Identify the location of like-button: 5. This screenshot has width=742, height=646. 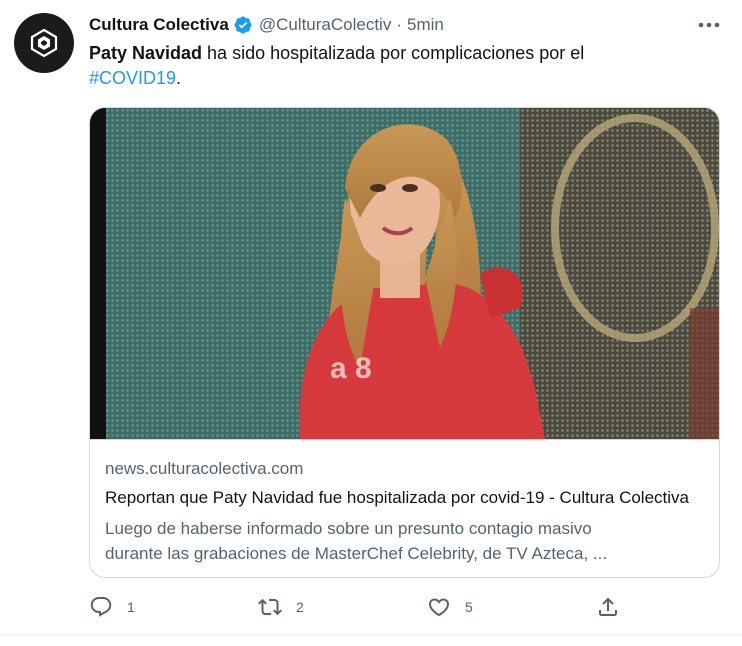
(450, 607).